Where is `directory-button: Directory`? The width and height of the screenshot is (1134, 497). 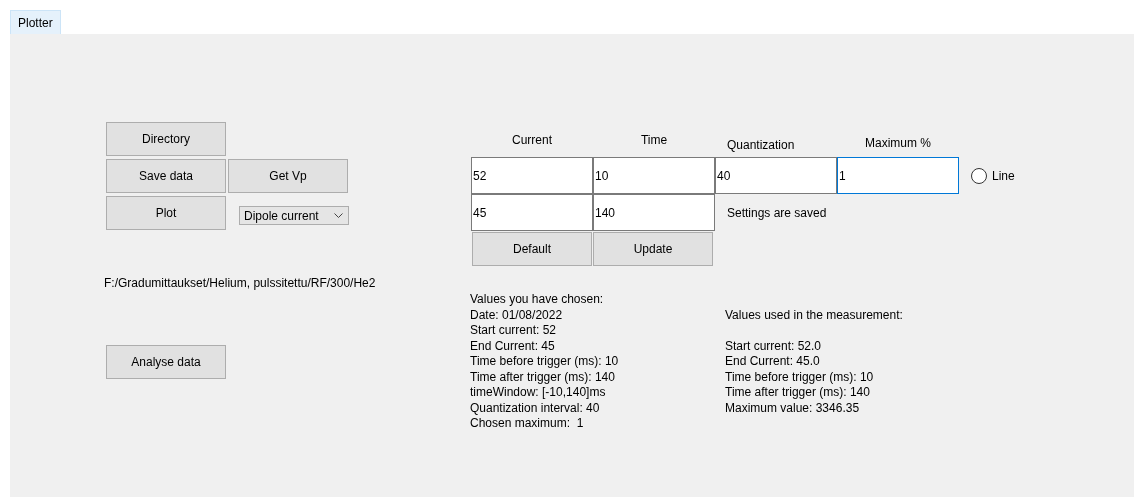
directory-button: Directory is located at coordinates (166, 139).